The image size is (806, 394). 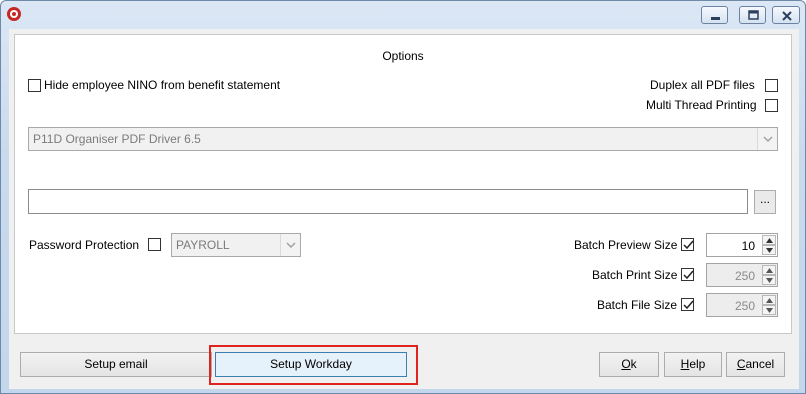 What do you see at coordinates (203, 245) in the screenshot?
I see `password-value: PAYROLL` at bounding box center [203, 245].